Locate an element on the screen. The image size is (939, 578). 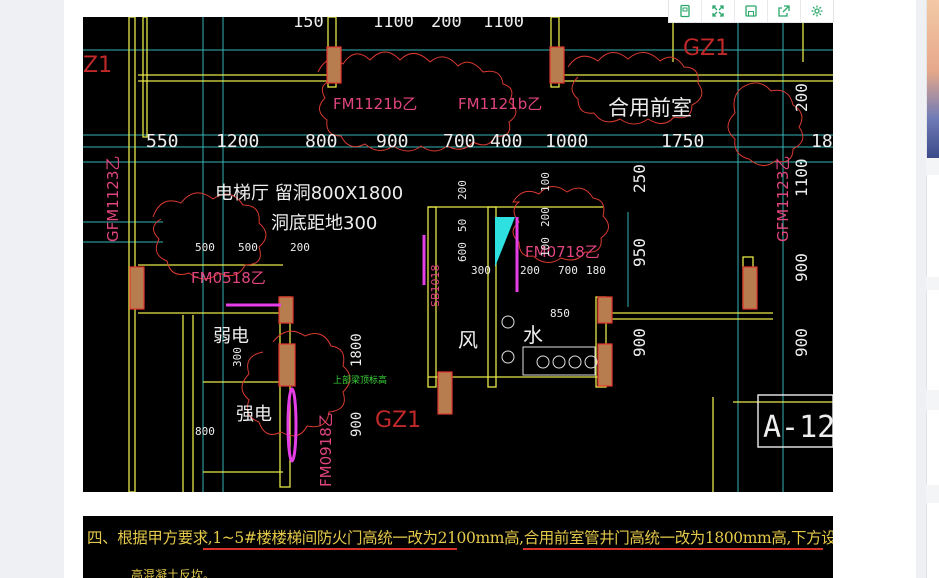
title-block-label: A-127 is located at coordinates (798, 427).